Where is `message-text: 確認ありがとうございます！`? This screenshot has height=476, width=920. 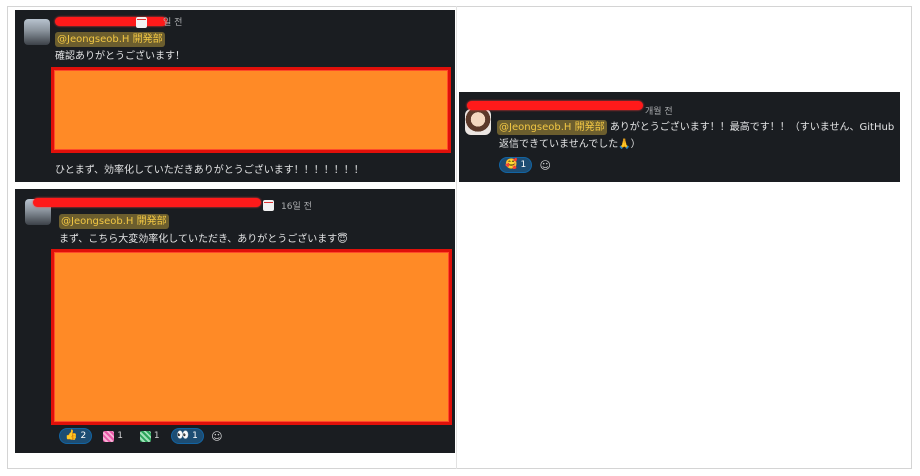 message-text: 確認ありがとうございます！ is located at coordinates (120, 56).